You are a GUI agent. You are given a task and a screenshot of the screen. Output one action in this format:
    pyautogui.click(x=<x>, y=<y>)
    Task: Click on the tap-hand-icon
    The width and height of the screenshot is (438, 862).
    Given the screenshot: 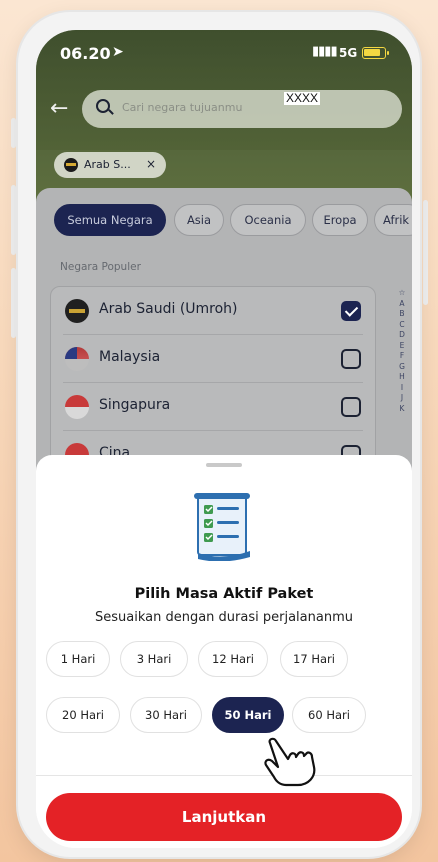 What is the action you would take?
    pyautogui.click(x=290, y=762)
    